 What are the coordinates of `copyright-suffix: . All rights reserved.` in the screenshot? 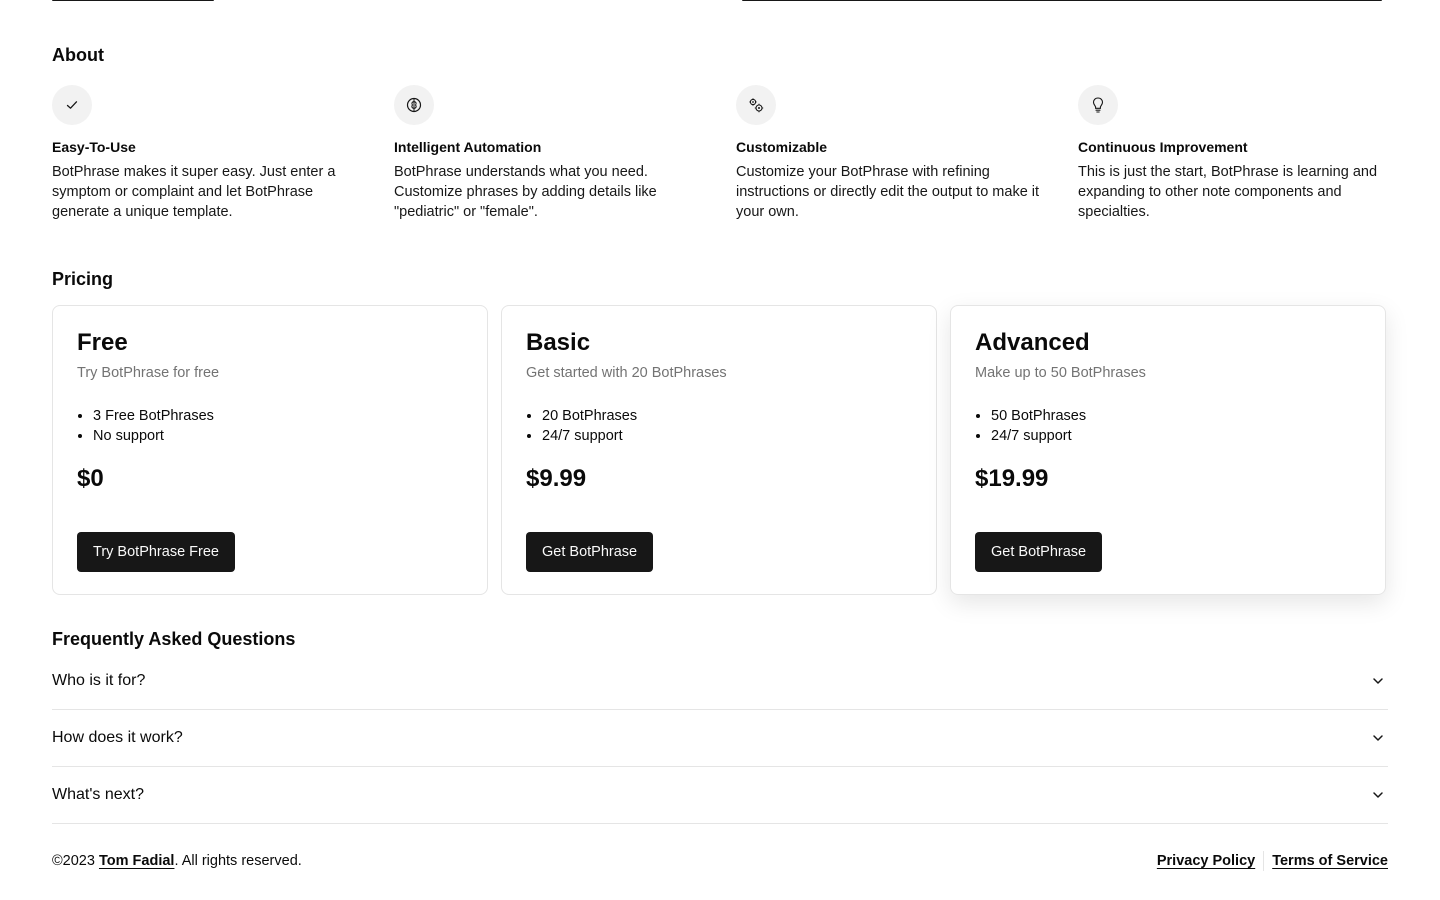 It's located at (238, 861).